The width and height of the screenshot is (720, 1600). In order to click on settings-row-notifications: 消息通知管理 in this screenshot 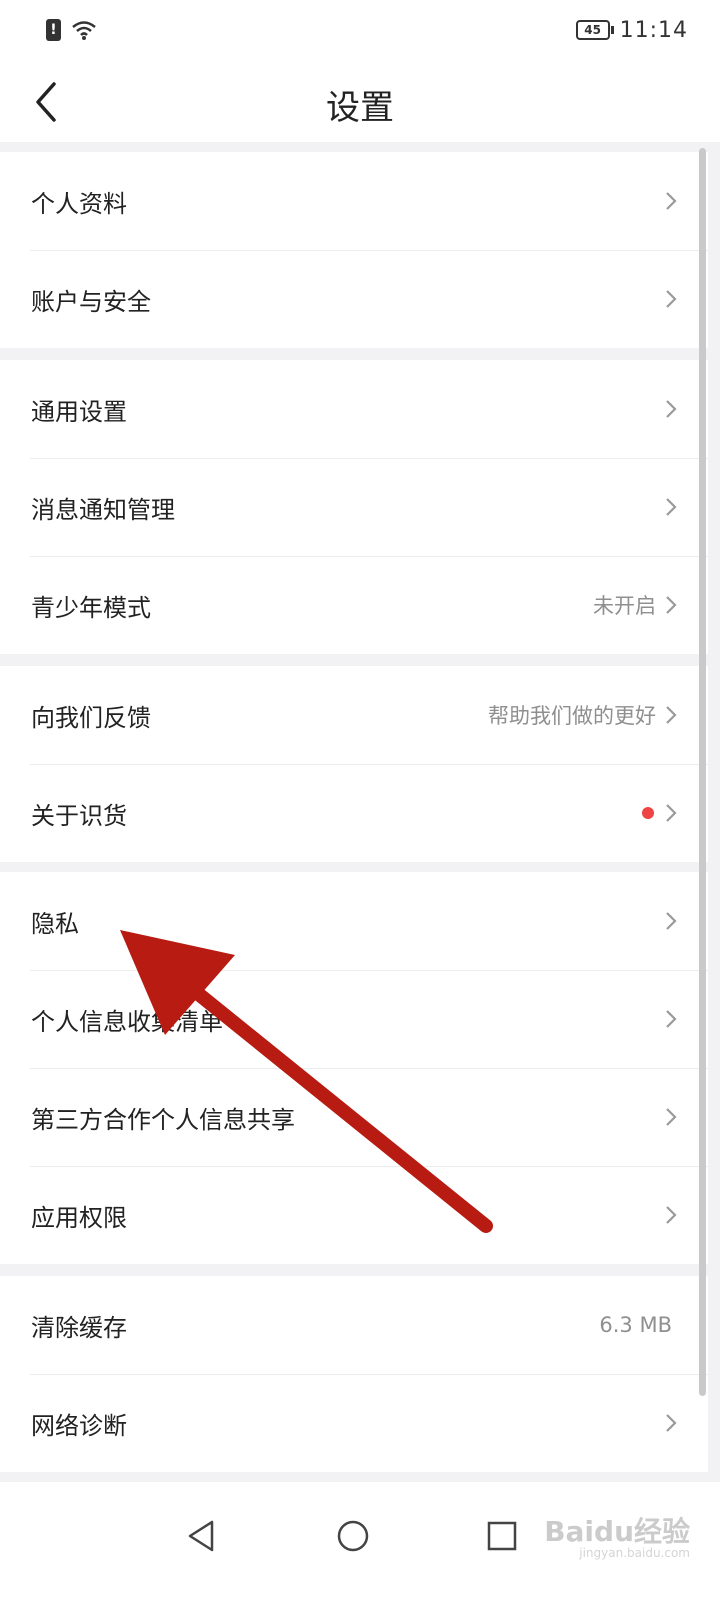, I will do `click(354, 507)`.